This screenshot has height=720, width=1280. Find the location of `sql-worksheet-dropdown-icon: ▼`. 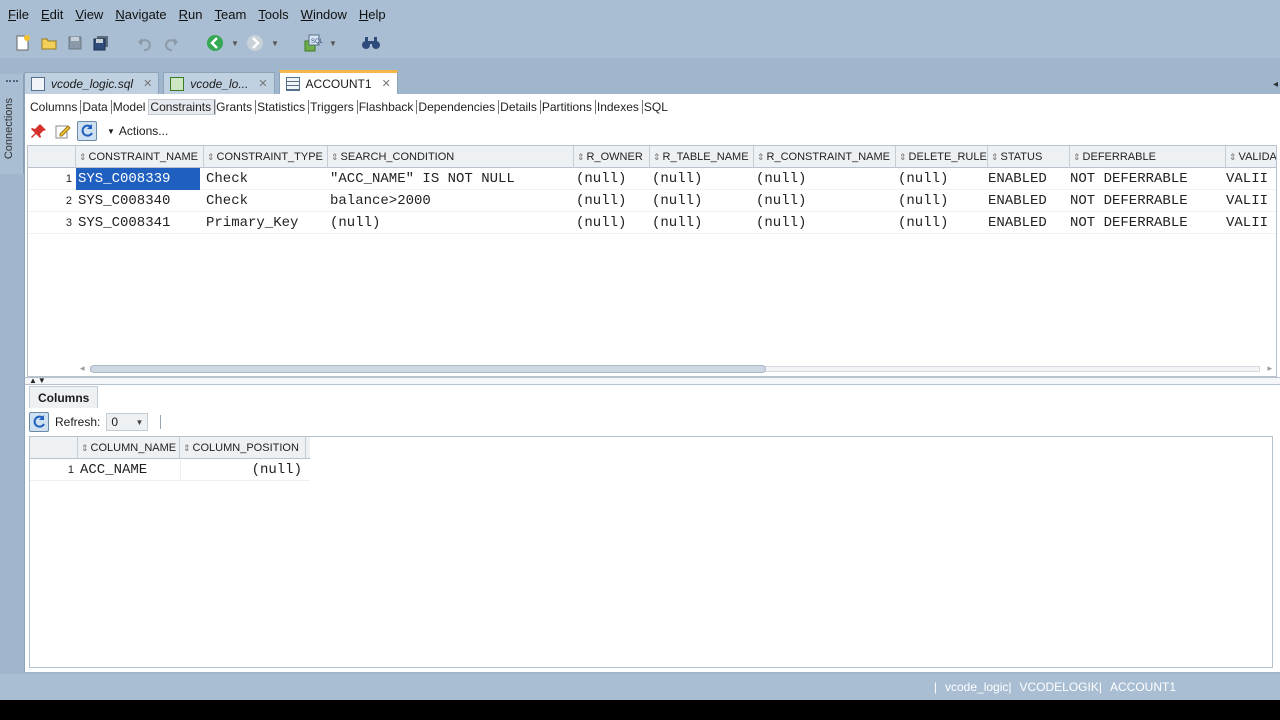

sql-worksheet-dropdown-icon: ▼ is located at coordinates (333, 43).